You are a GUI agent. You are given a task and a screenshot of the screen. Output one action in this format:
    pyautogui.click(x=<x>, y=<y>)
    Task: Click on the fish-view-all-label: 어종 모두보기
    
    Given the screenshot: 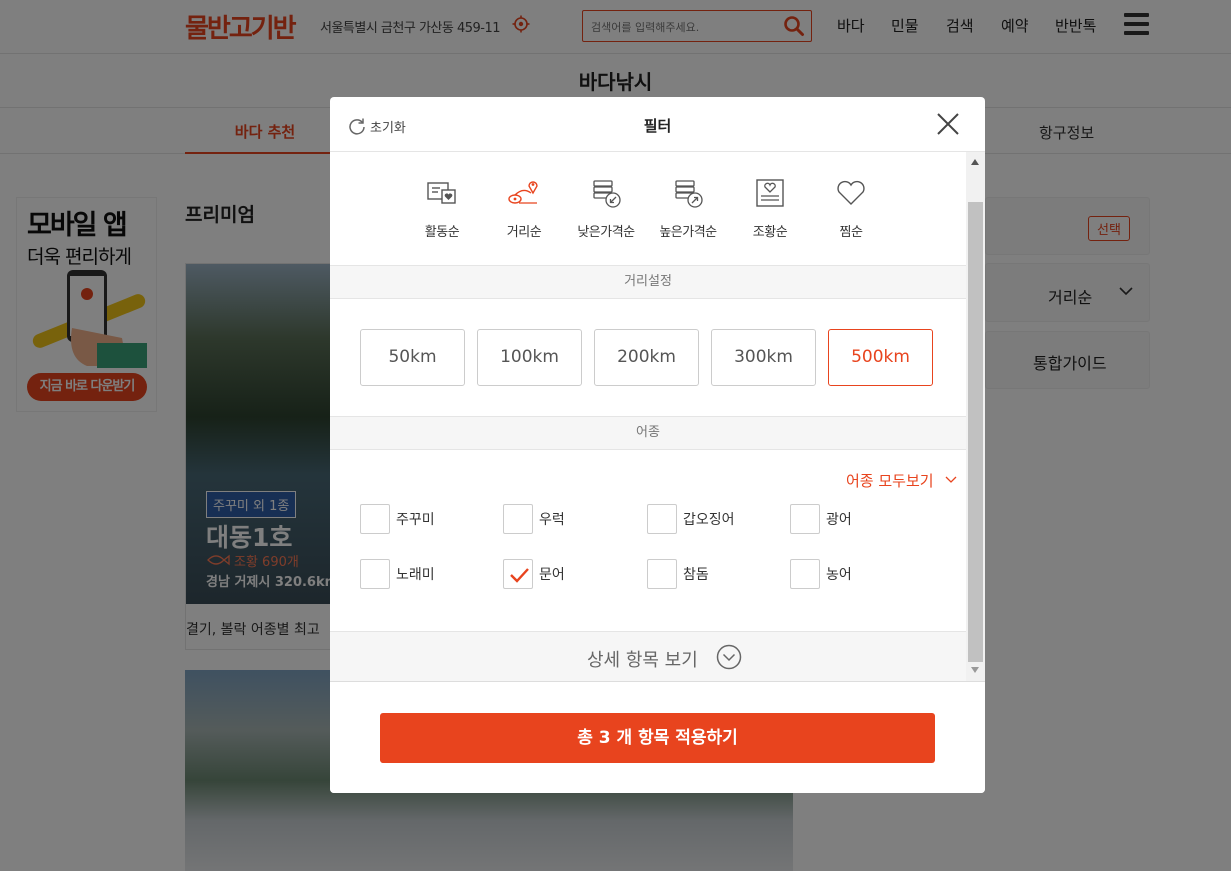 What is the action you would take?
    pyautogui.click(x=890, y=481)
    